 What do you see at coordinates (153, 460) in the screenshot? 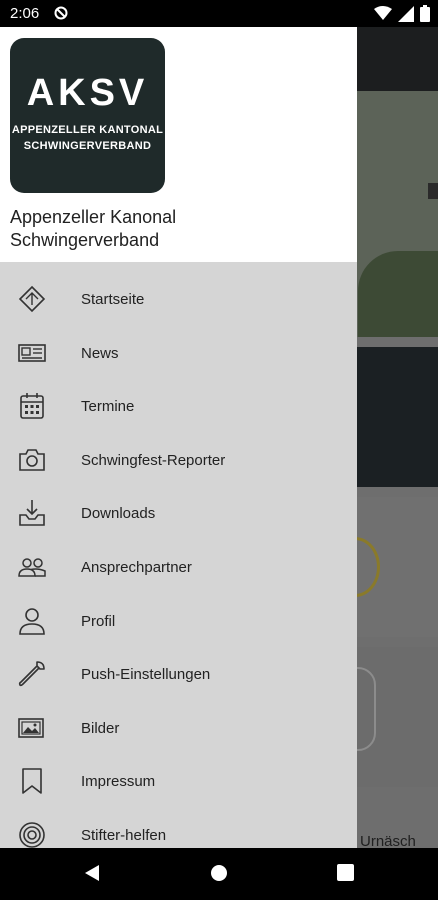
I see `menu-item-label: Schwingfest-Reporter` at bounding box center [153, 460].